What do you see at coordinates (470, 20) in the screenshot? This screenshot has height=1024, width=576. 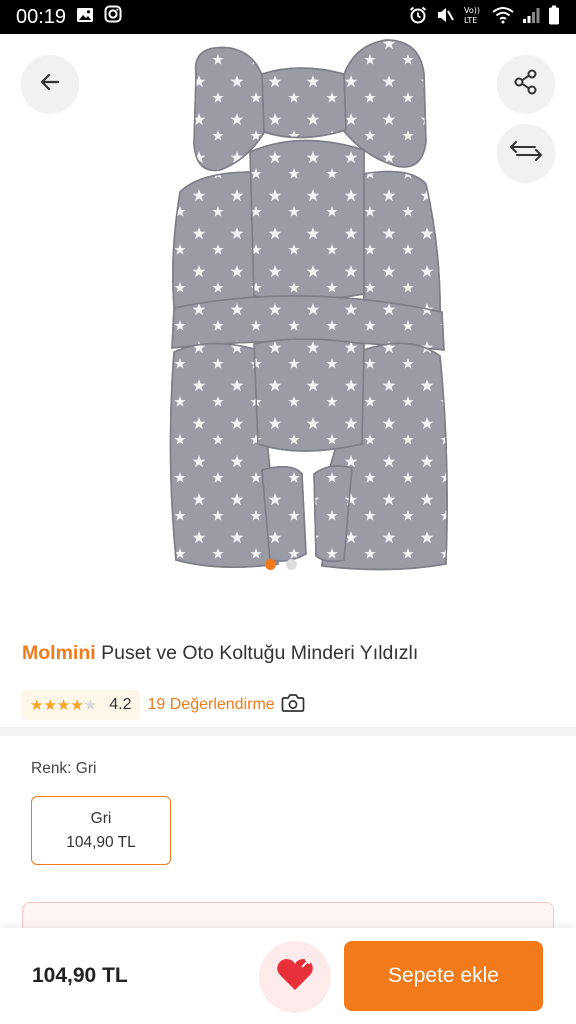 I see `svg-text: LTE` at bounding box center [470, 20].